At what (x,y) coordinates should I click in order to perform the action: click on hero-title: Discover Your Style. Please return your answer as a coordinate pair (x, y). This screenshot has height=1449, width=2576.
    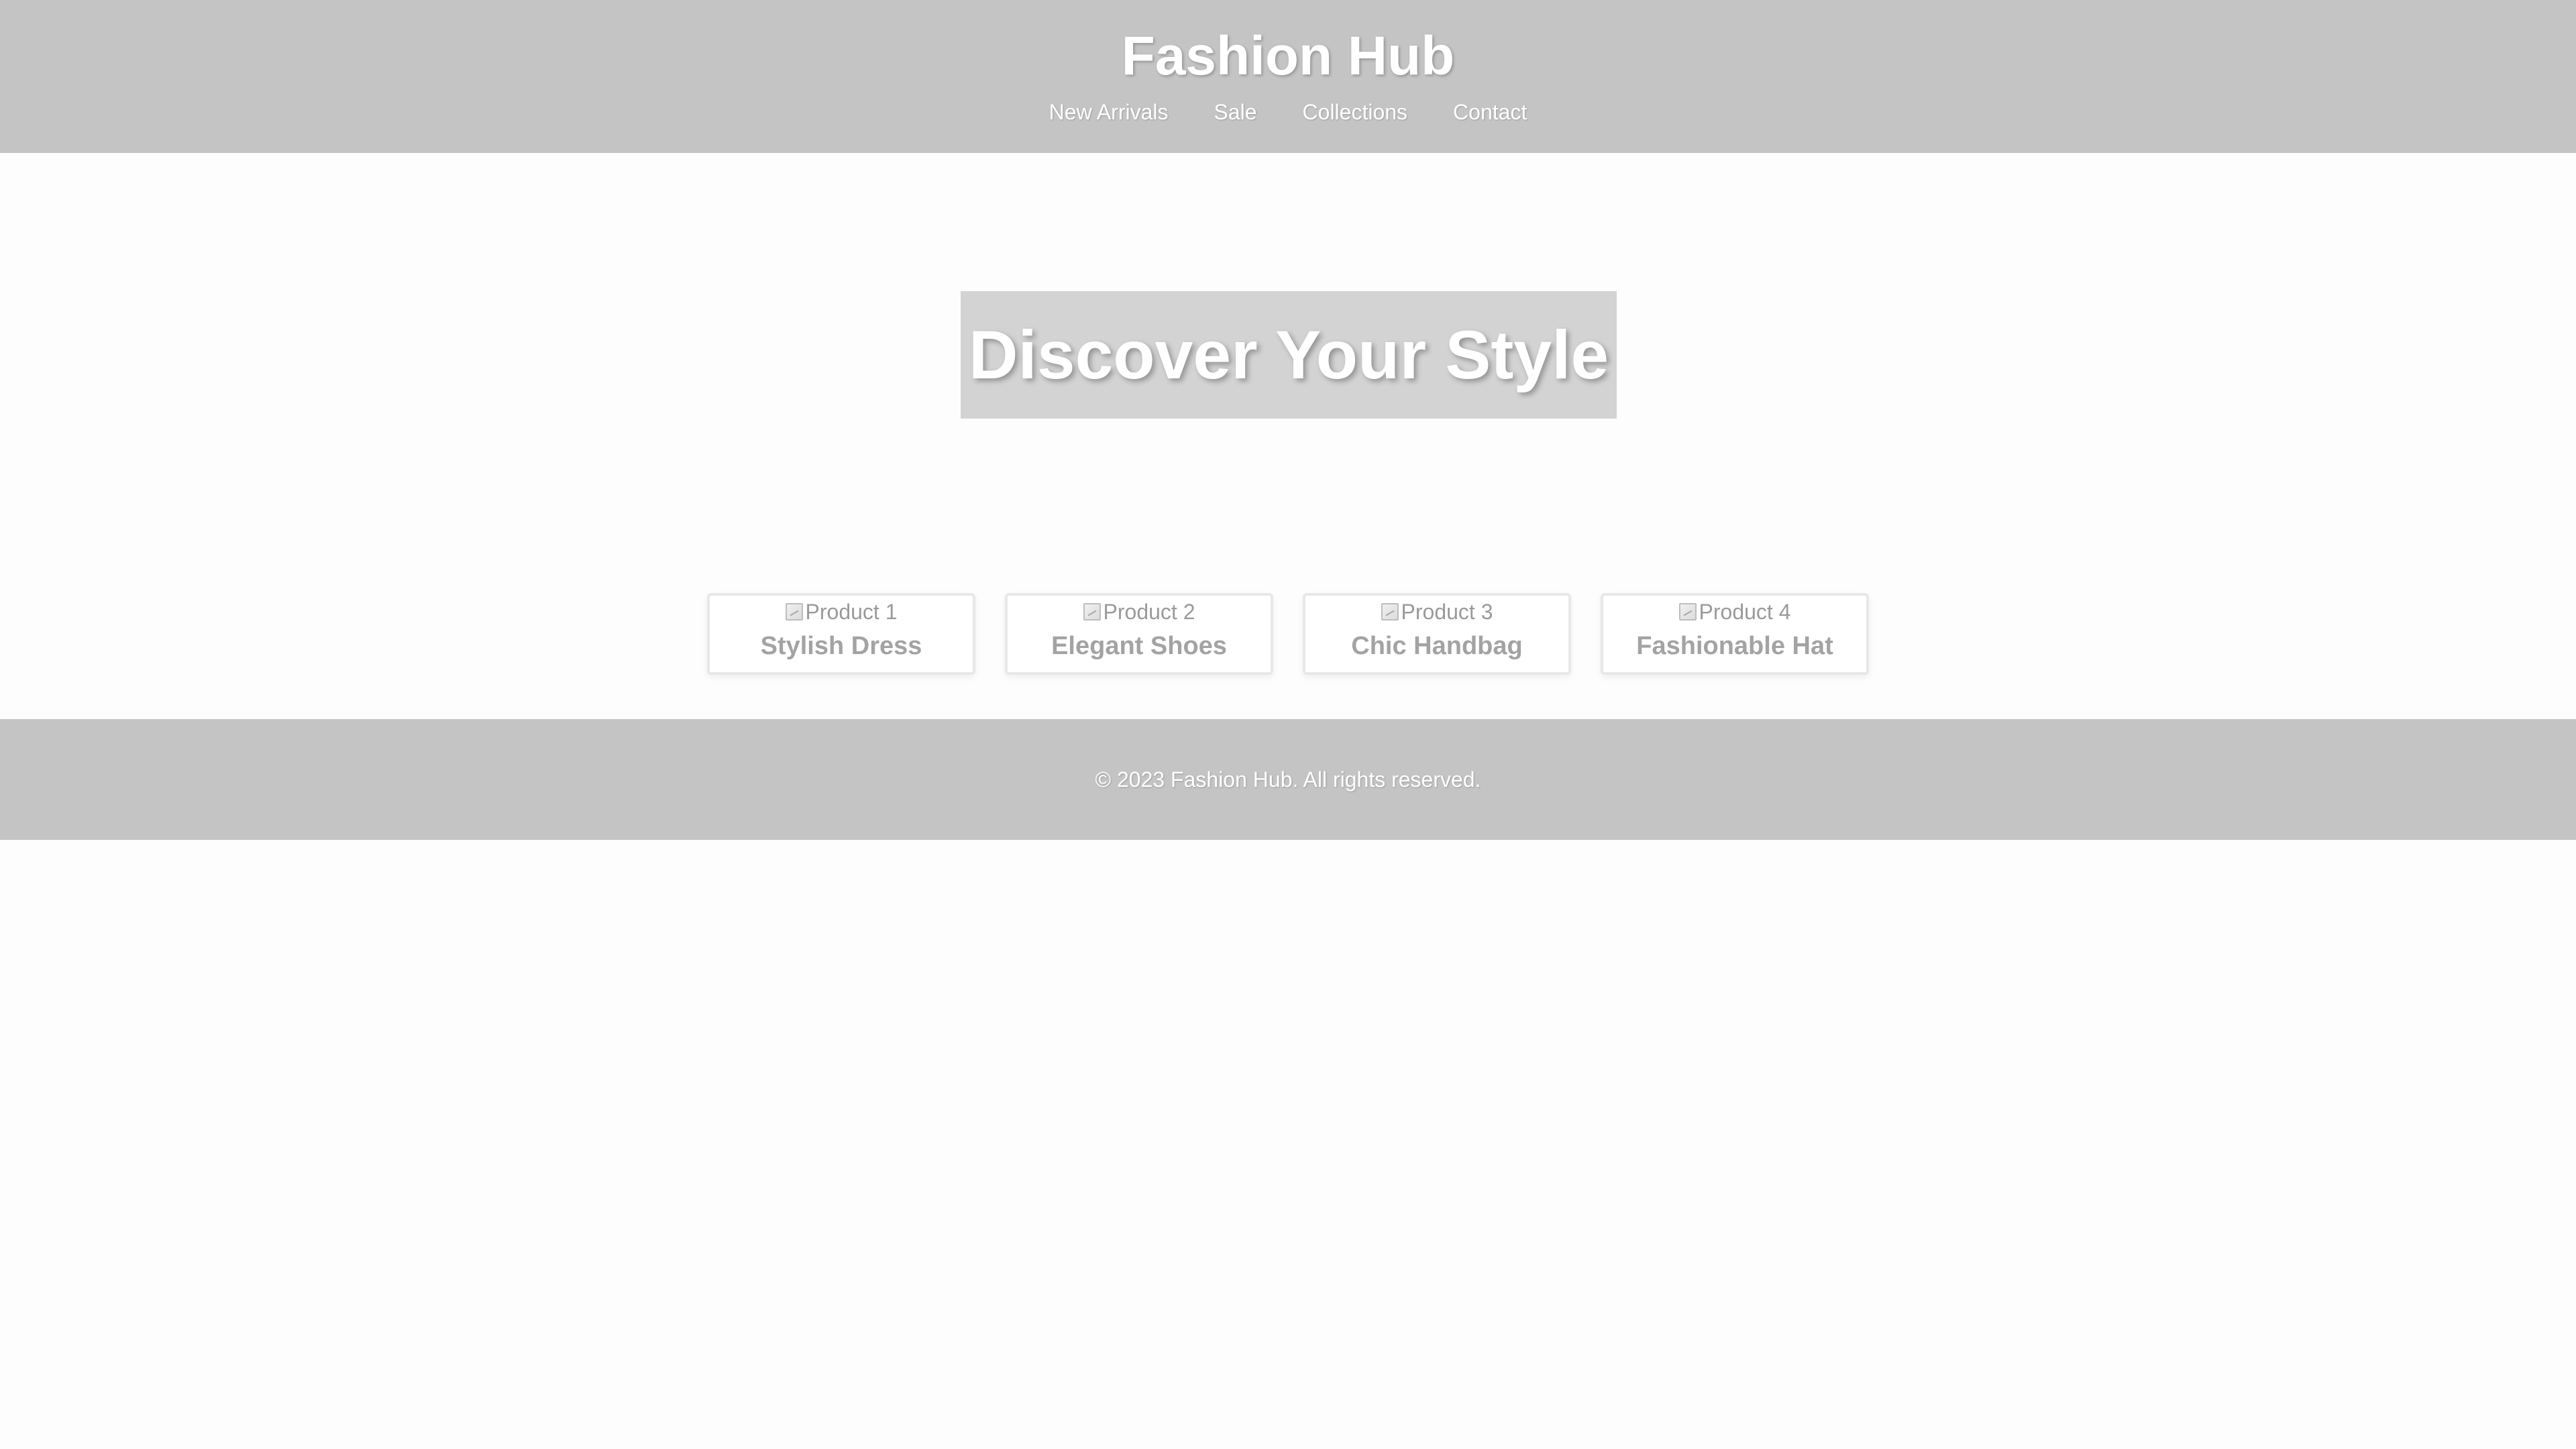
    Looking at the image, I should click on (1288, 354).